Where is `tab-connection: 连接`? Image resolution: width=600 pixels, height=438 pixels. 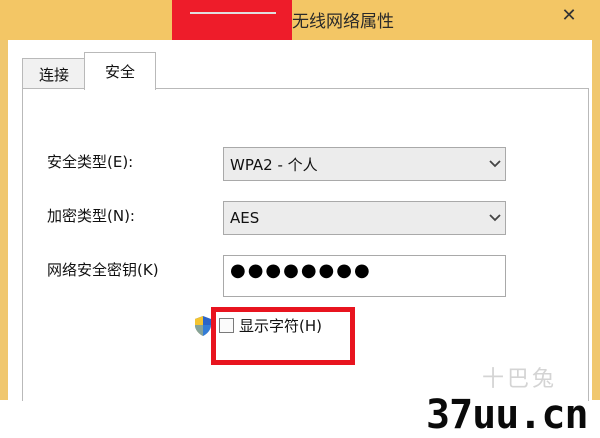
tab-connection: 连接 is located at coordinates (54, 73).